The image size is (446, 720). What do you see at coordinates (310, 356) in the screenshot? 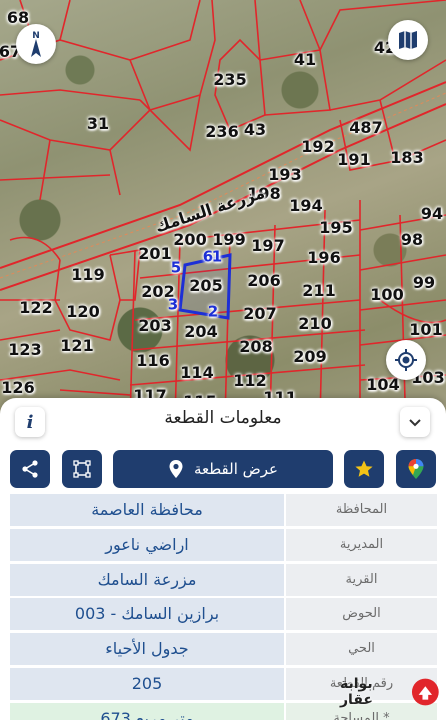
I see `parcel-number-label: 209` at bounding box center [310, 356].